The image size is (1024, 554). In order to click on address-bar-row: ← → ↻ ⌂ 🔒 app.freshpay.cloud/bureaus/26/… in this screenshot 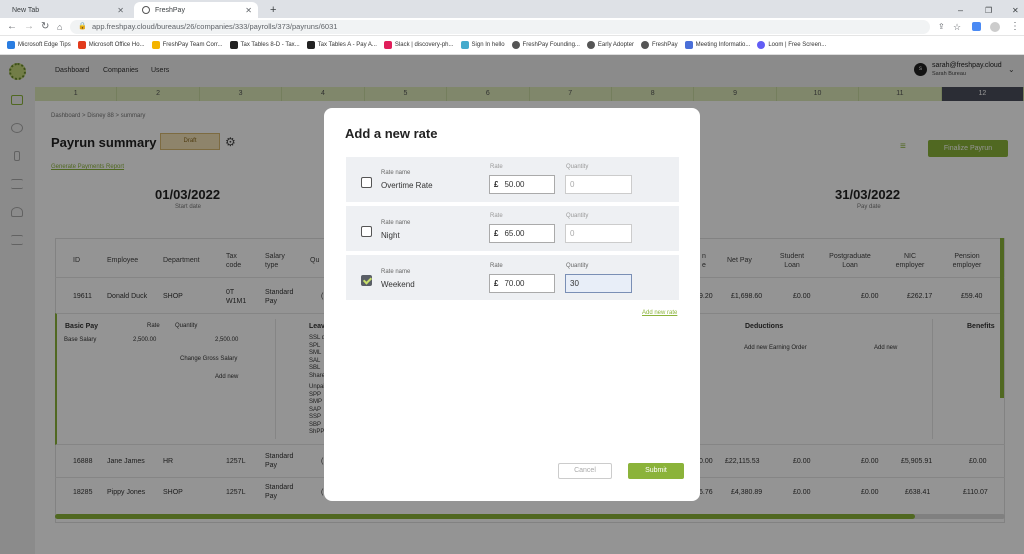, I will do `click(512, 27)`.